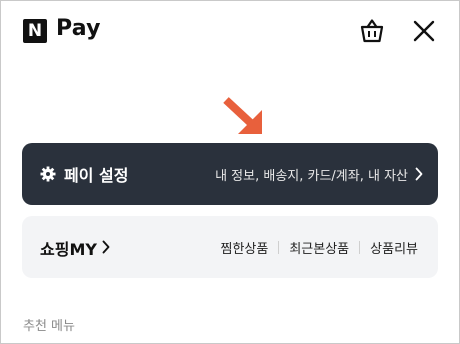  I want to click on close-icon, so click(424, 31).